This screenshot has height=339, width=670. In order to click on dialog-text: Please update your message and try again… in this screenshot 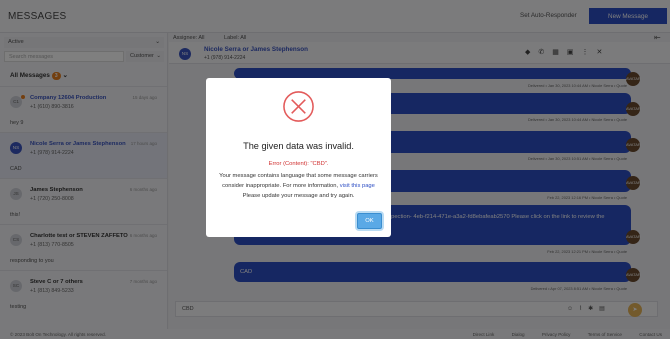, I will do `click(298, 195)`.